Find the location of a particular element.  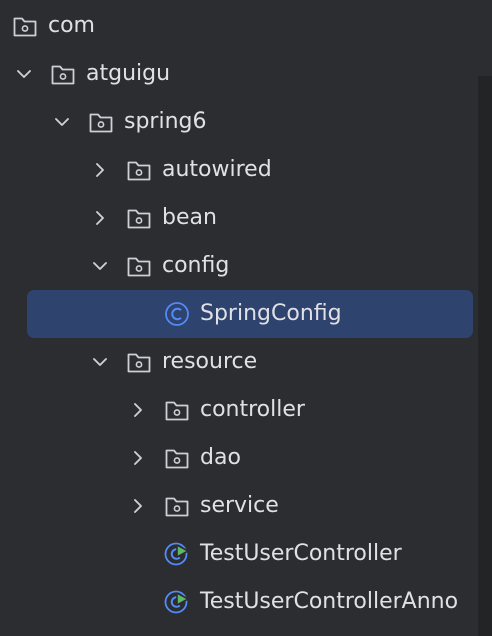

tree-node-label: autowired is located at coordinates (217, 169).